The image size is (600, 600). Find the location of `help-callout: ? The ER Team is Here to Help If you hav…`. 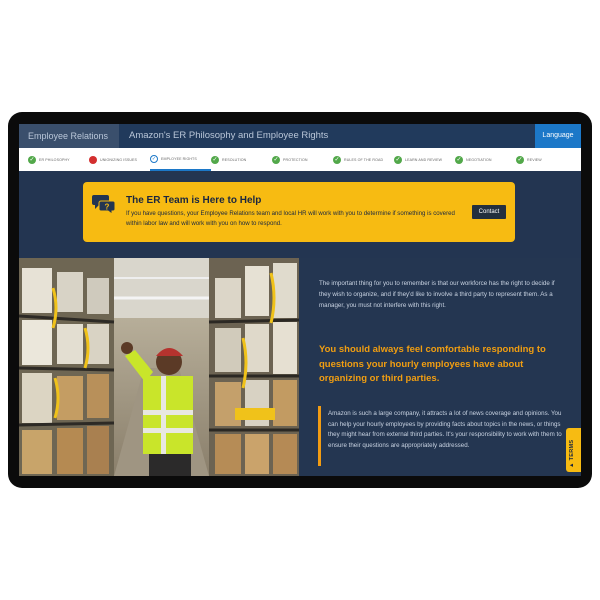

help-callout: ? The ER Team is Here to Help If you hav… is located at coordinates (299, 212).